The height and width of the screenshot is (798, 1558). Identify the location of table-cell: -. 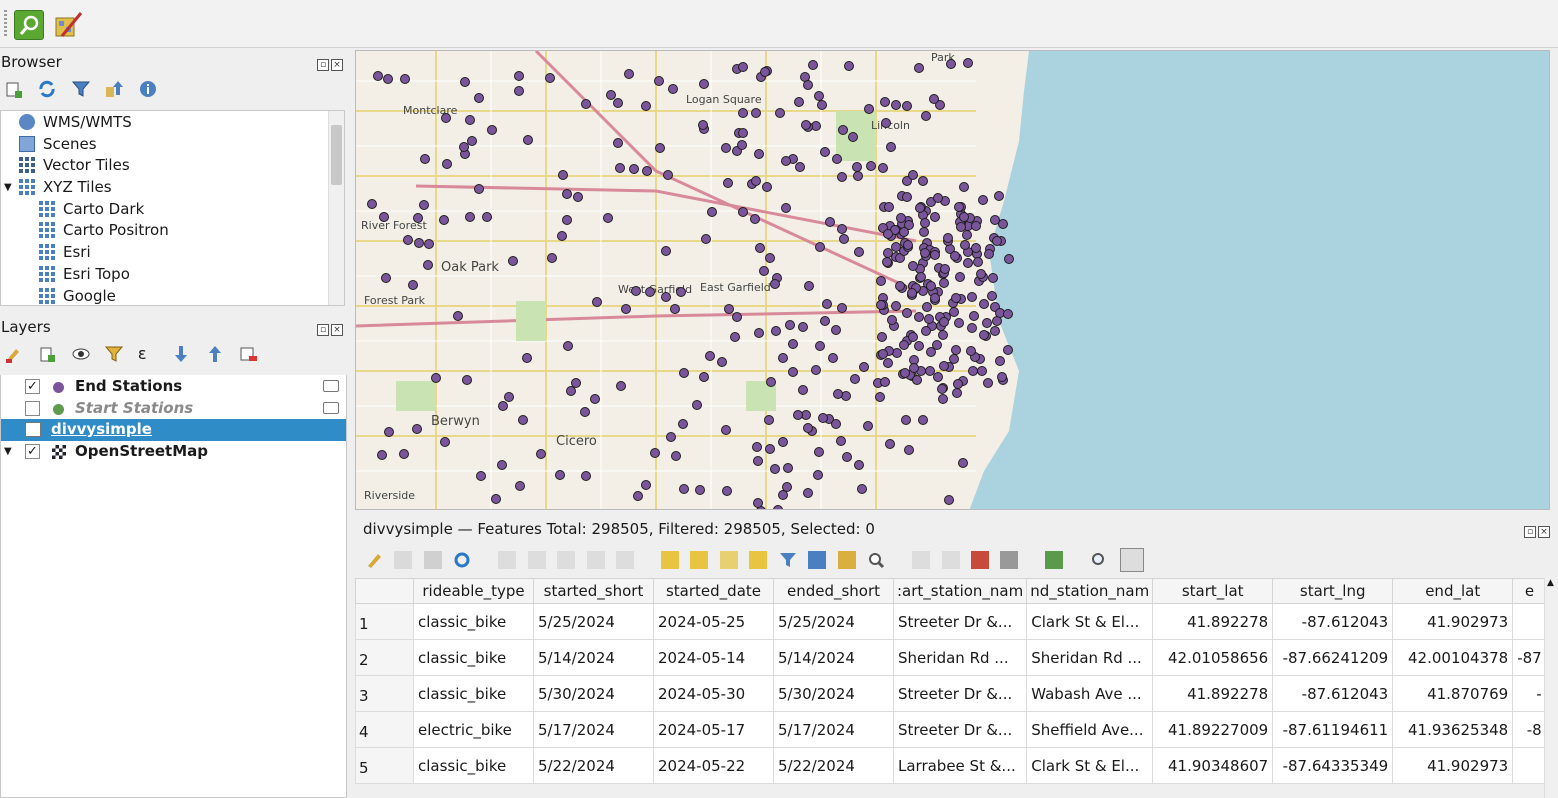
(1529, 693).